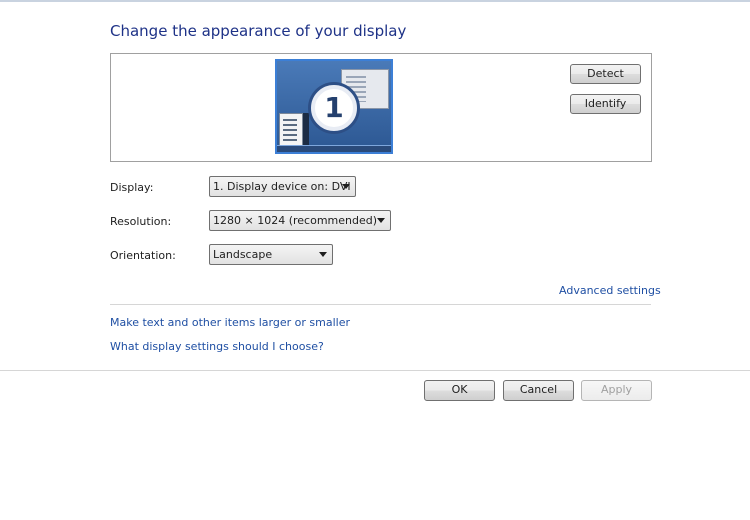 This screenshot has width=750, height=520. What do you see at coordinates (306, 130) in the screenshot?
I see `sidebar-thumbnail-icon` at bounding box center [306, 130].